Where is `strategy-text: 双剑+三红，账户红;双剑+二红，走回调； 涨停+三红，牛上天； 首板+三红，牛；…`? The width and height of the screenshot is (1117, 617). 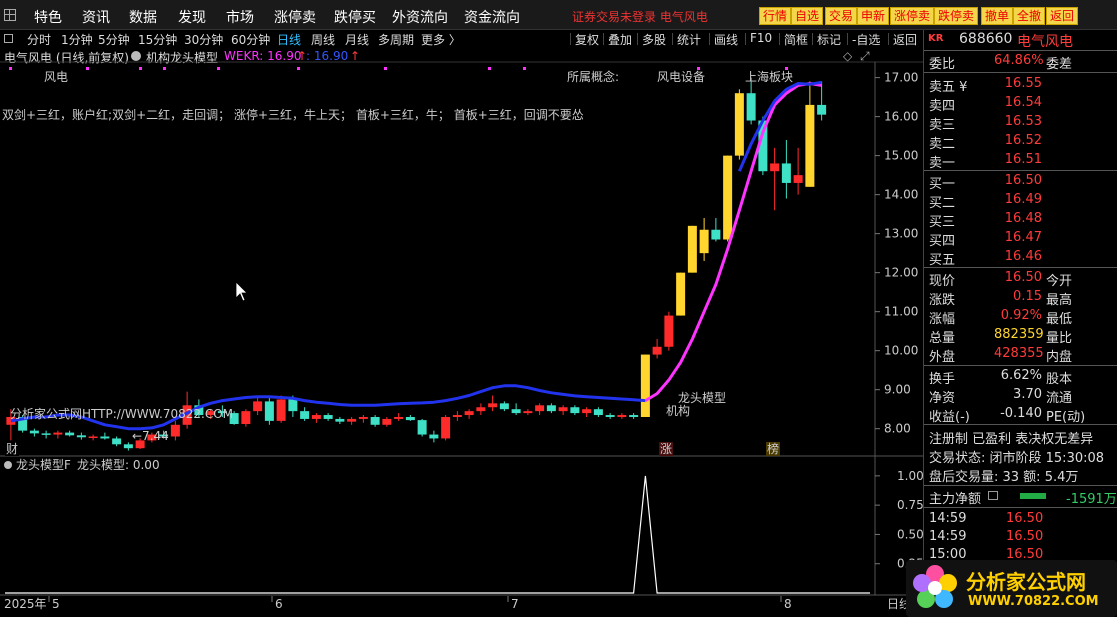 strategy-text: 双剑+三红，账户红;双剑+二红，走回调； 涨停+三红，牛上天； 首板+三红，牛；… is located at coordinates (293, 114).